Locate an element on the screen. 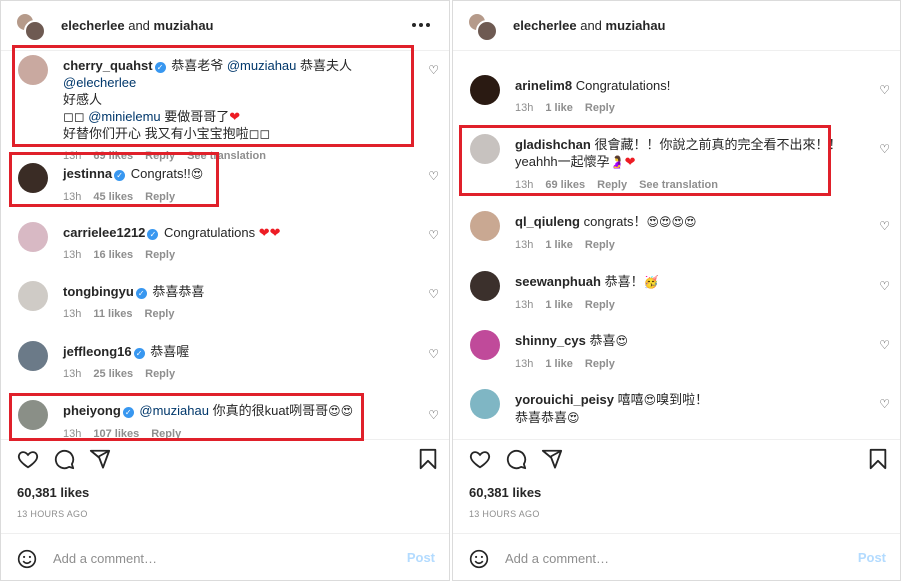  heart-eyes-emoji: 😍 is located at coordinates (650, 400).